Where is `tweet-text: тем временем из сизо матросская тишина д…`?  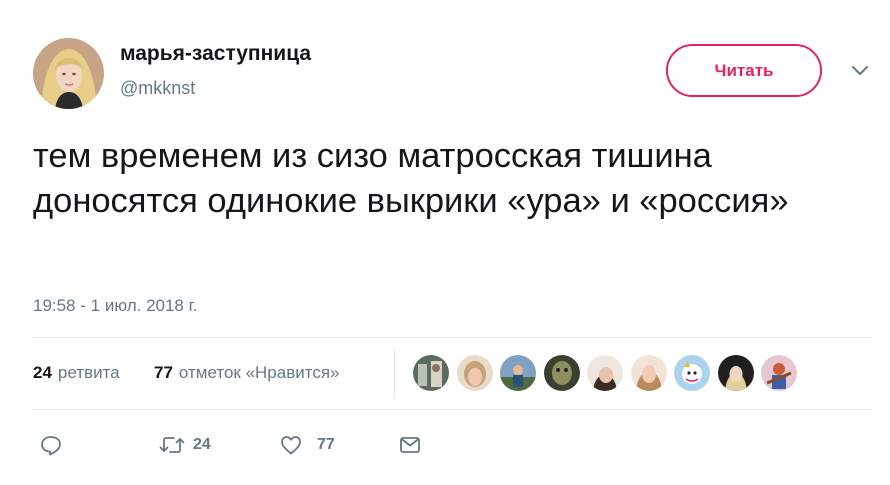
tweet-text: тем временем из сизо матросская тишина д… is located at coordinates (411, 178).